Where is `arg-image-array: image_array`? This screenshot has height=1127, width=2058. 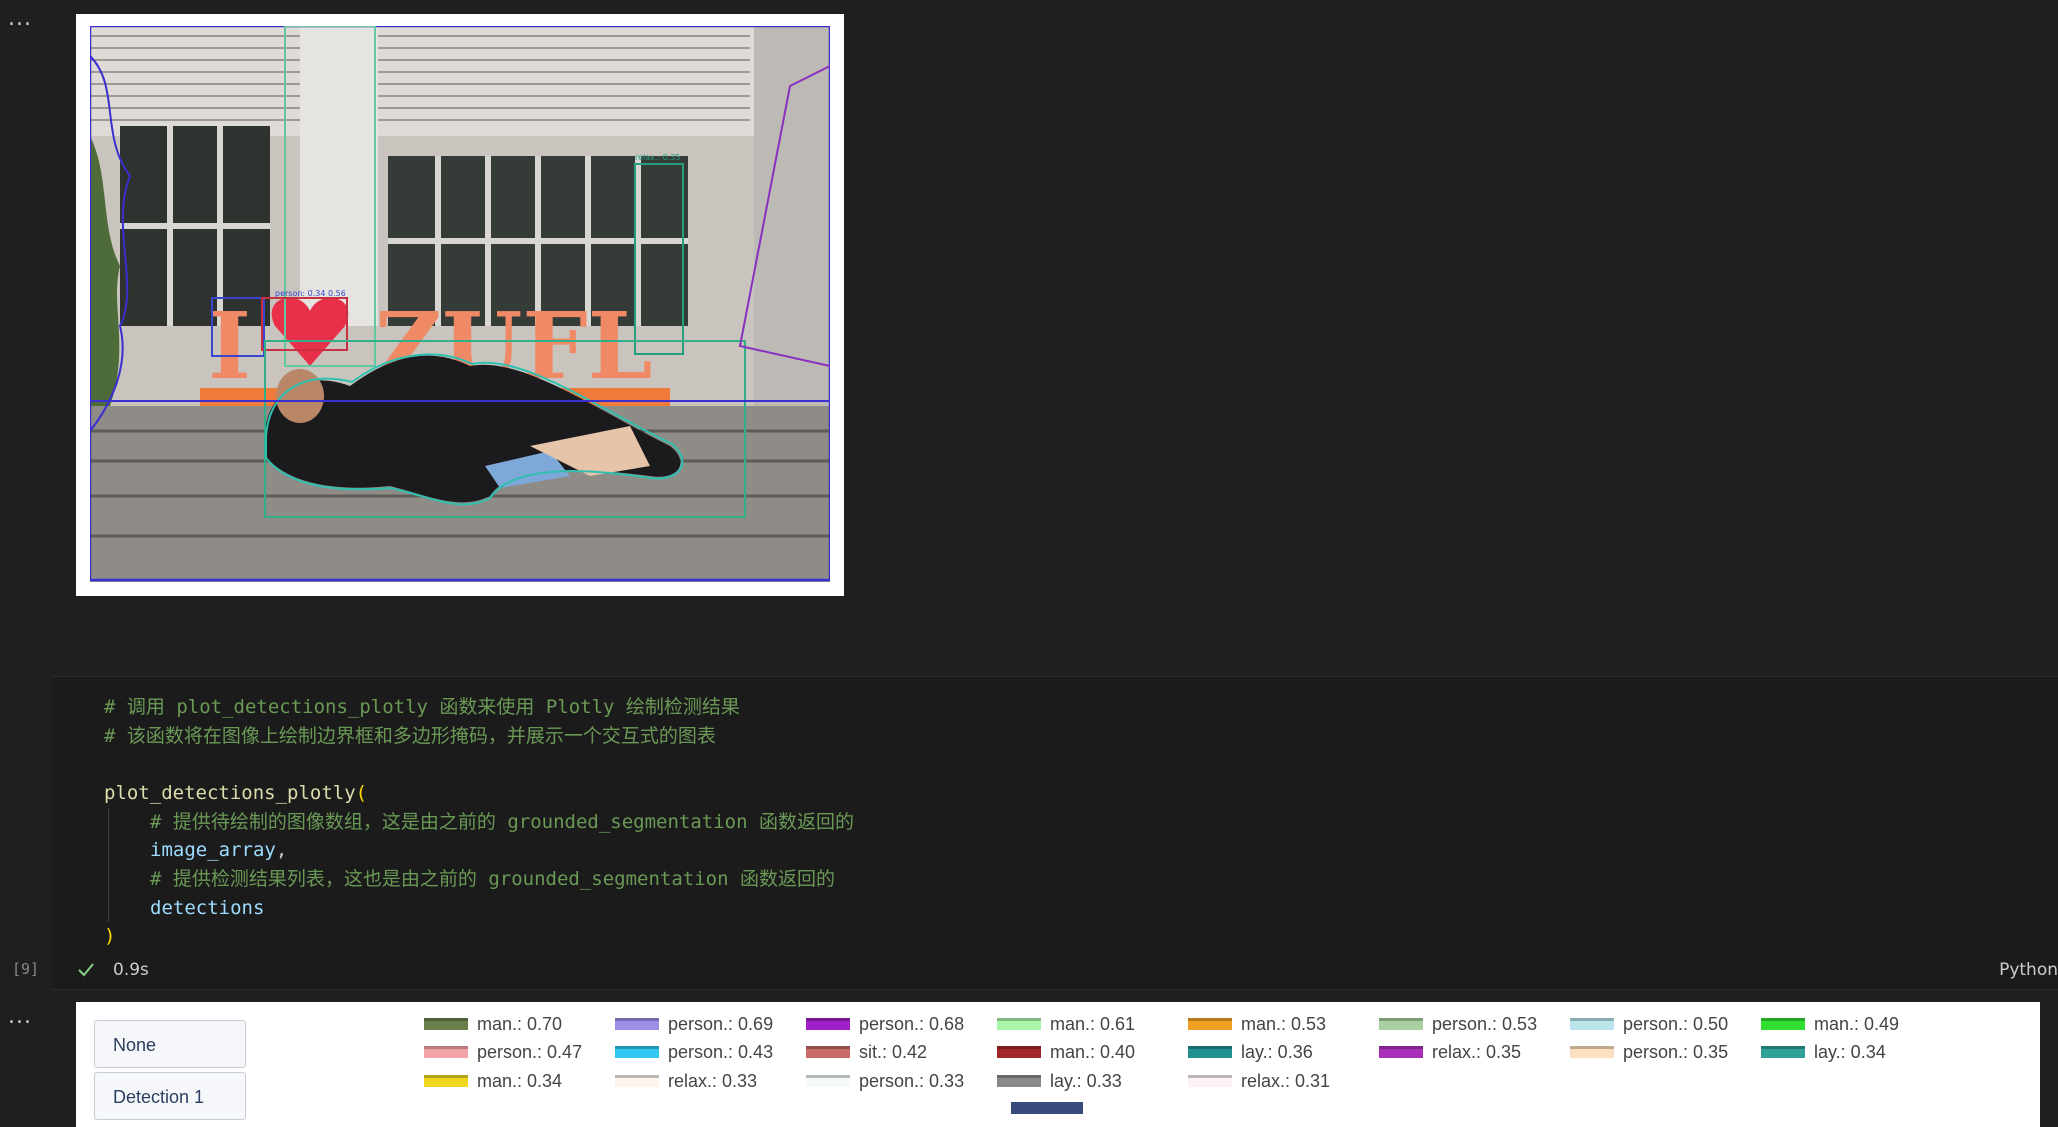
arg-image-array: image_array is located at coordinates (213, 850).